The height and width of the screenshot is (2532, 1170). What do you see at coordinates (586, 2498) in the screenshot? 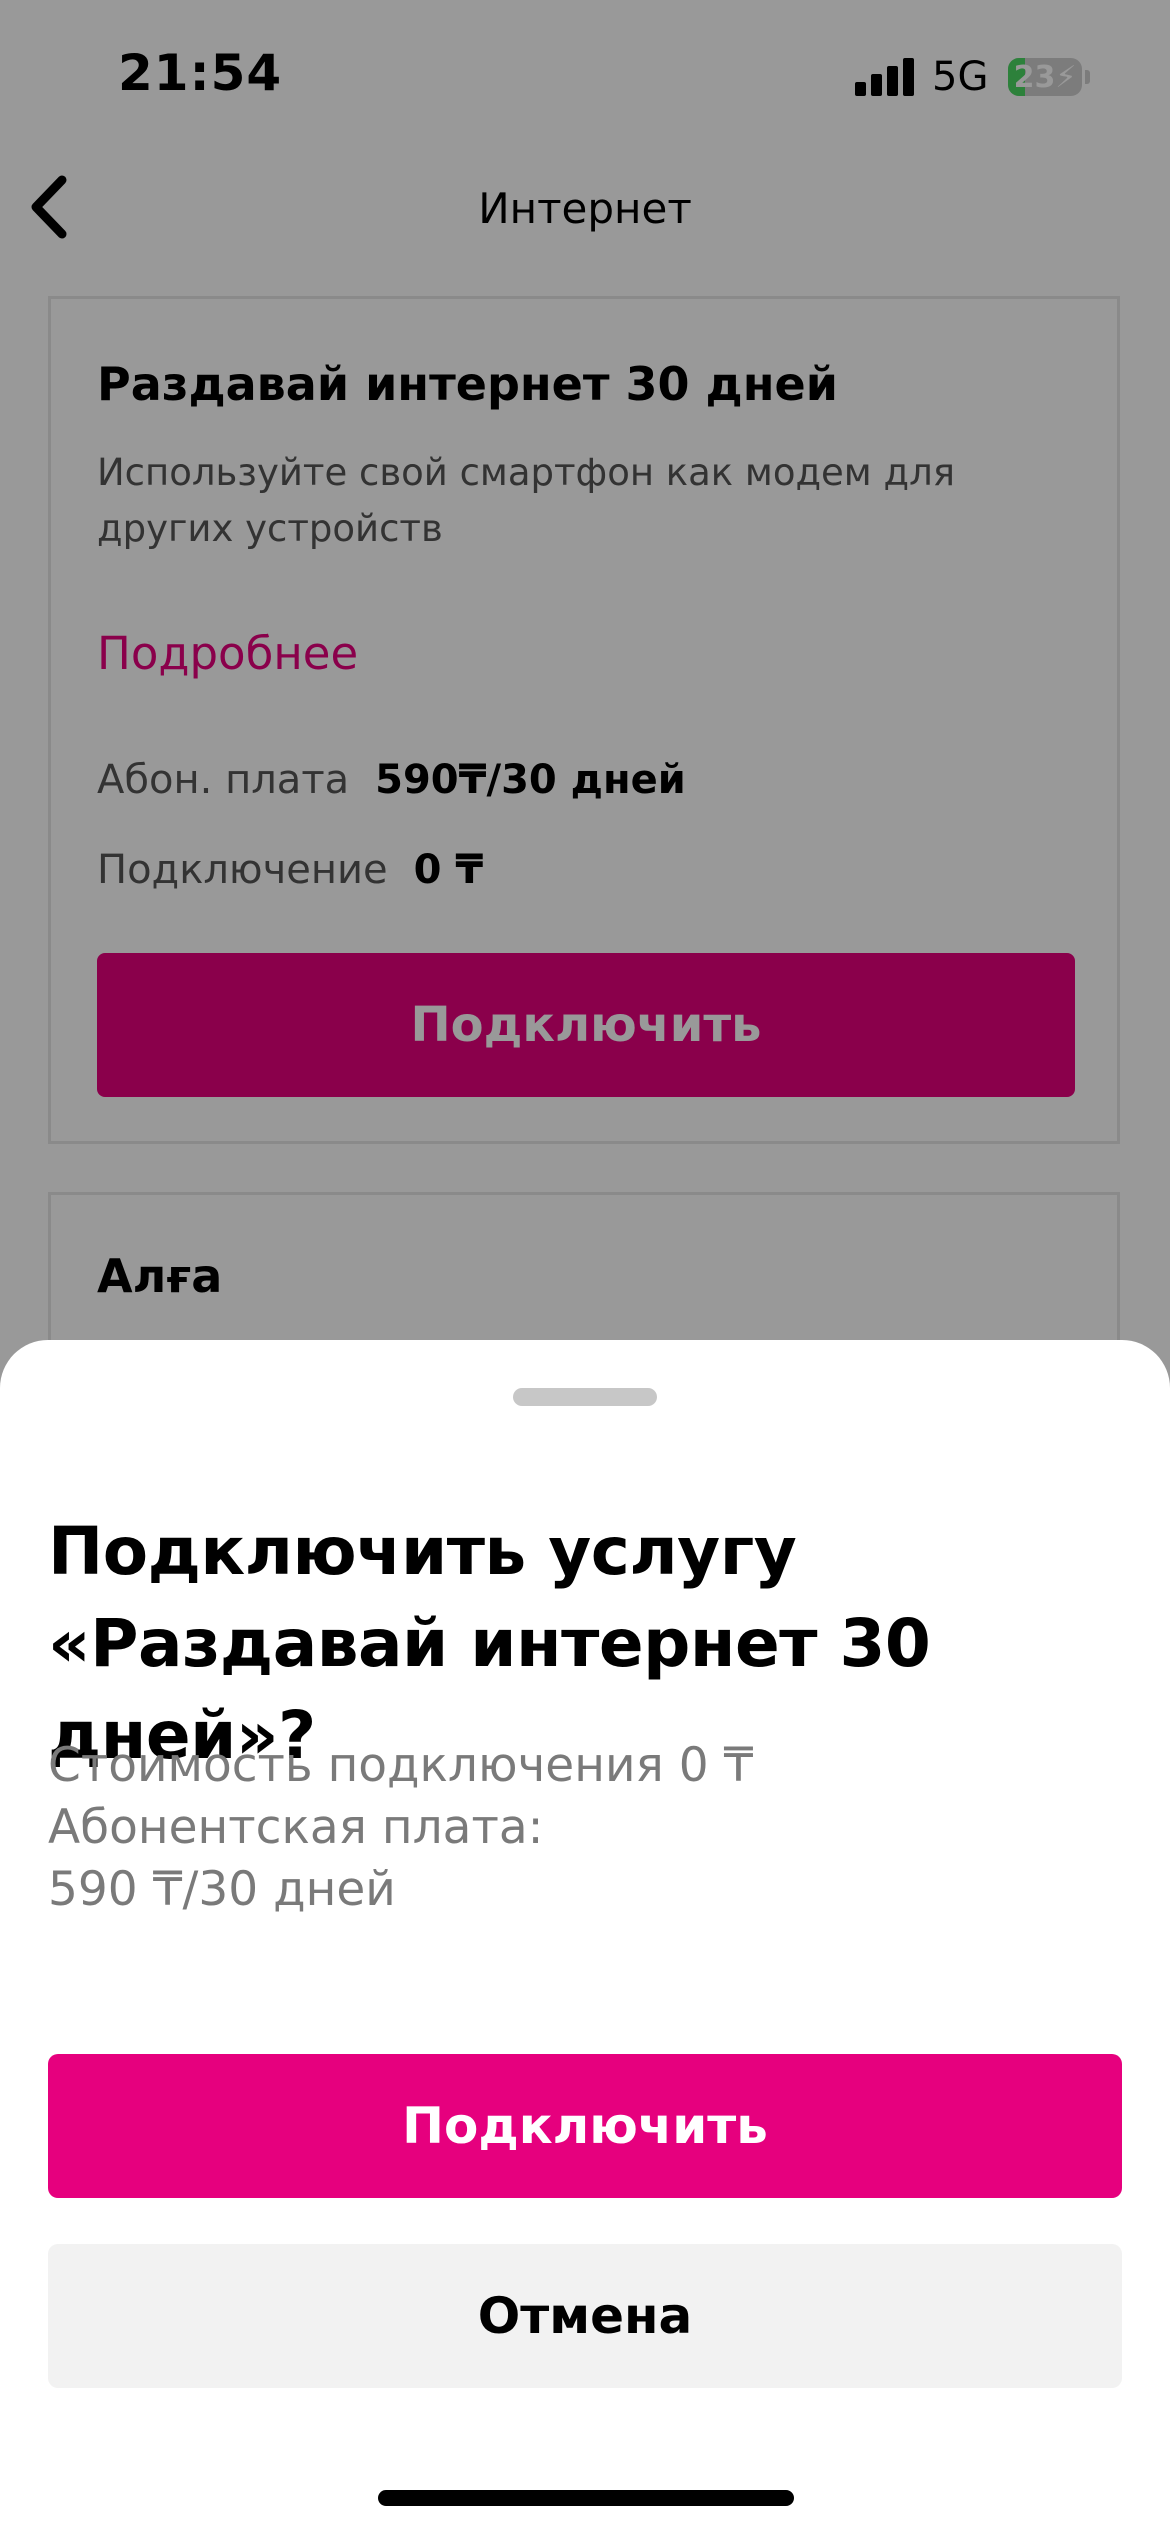
I see `home-indicator` at bounding box center [586, 2498].